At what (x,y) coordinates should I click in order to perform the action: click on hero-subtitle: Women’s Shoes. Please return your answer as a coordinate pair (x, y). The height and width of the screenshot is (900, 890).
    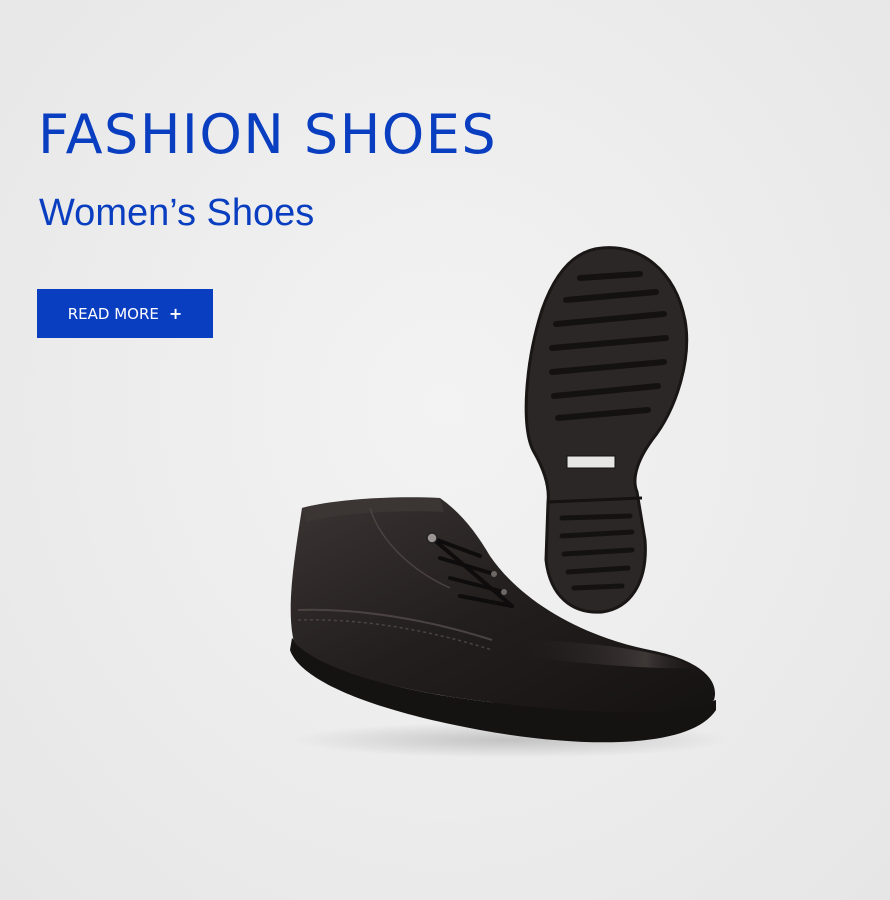
    Looking at the image, I should click on (177, 213).